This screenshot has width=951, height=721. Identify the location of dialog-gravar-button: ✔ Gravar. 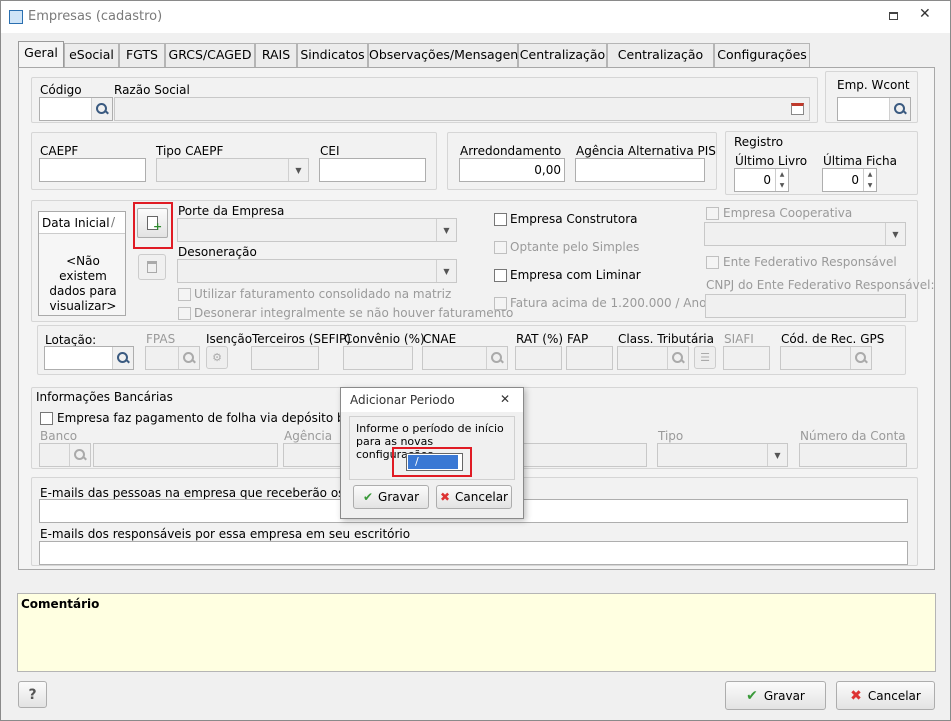
(391, 497).